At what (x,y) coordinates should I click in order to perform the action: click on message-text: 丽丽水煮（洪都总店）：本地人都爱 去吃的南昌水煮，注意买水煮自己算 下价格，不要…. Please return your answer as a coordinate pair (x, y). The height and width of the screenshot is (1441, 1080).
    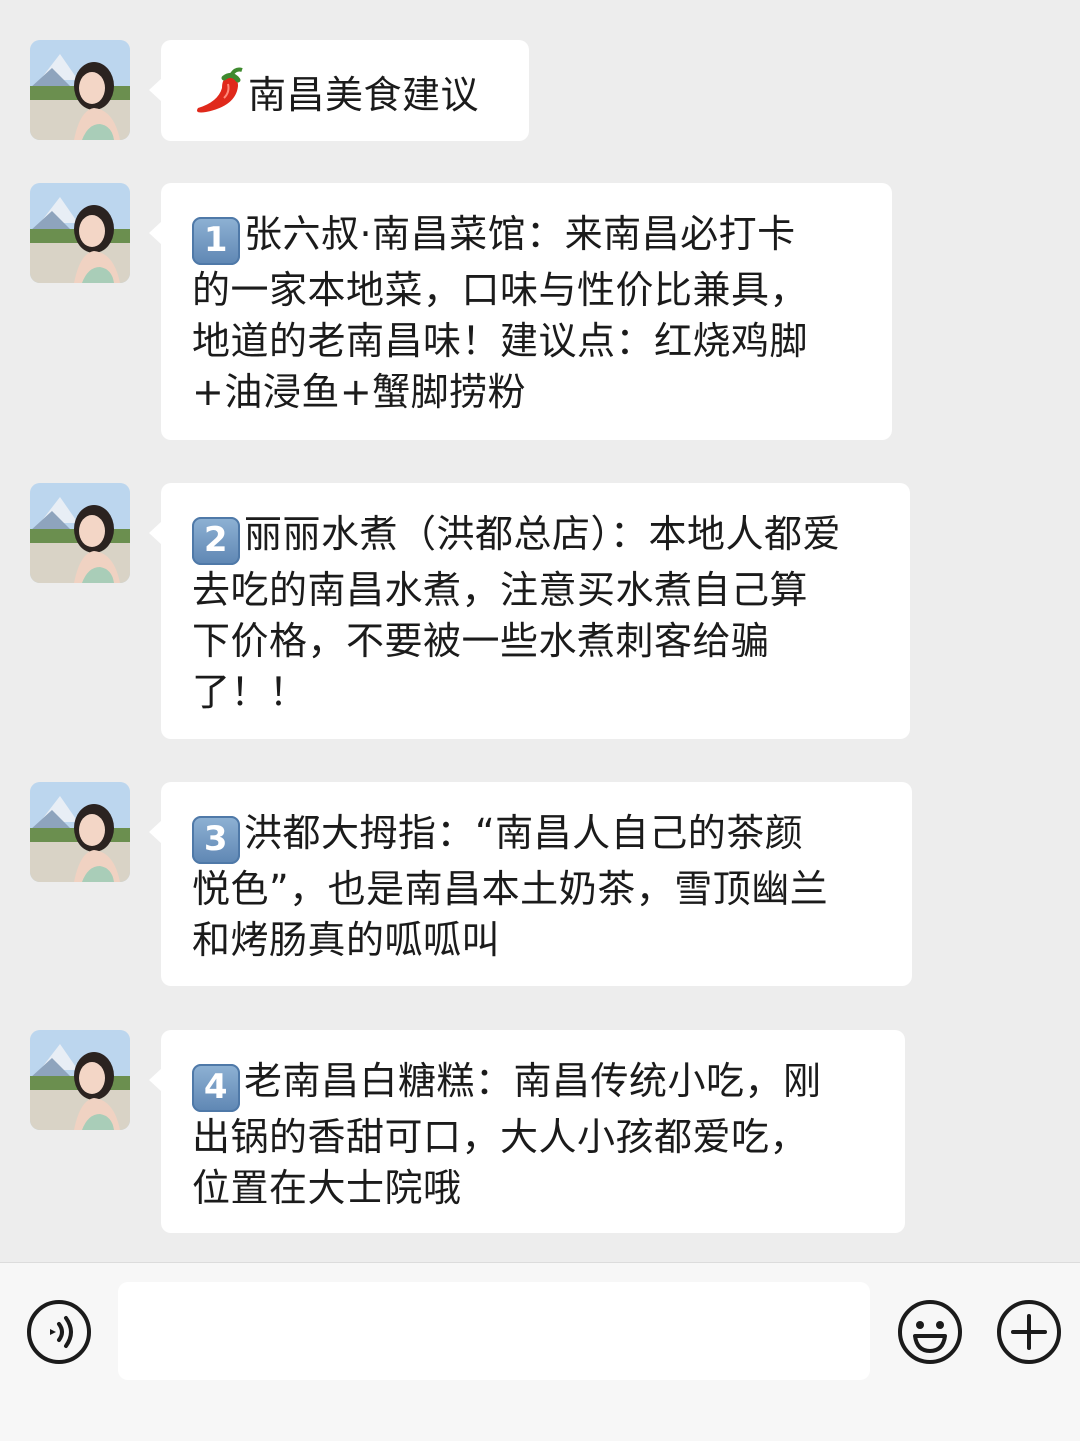
    Looking at the image, I should click on (517, 613).